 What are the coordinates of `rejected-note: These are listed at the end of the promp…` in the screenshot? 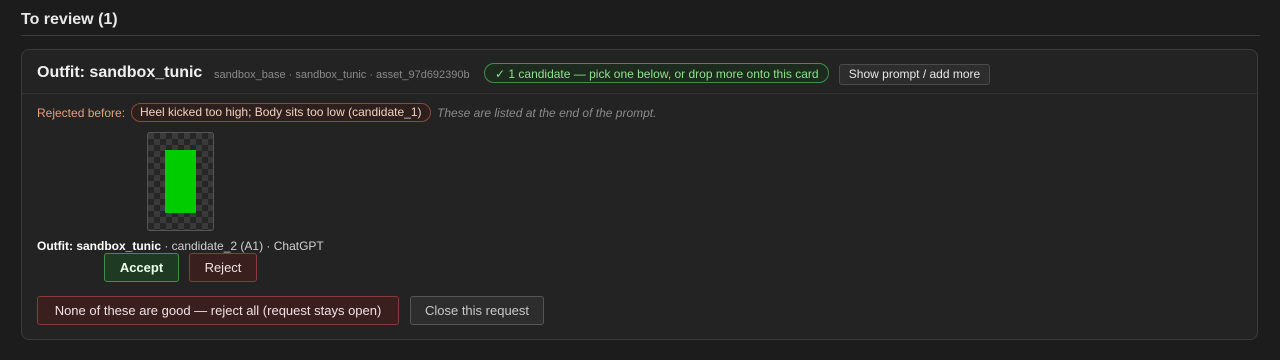 It's located at (547, 113).